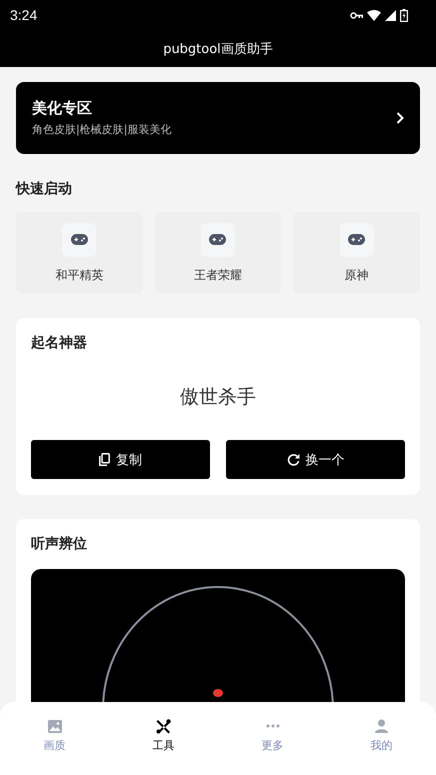 This screenshot has width=436, height=775. I want to click on user-icon, so click(381, 726).